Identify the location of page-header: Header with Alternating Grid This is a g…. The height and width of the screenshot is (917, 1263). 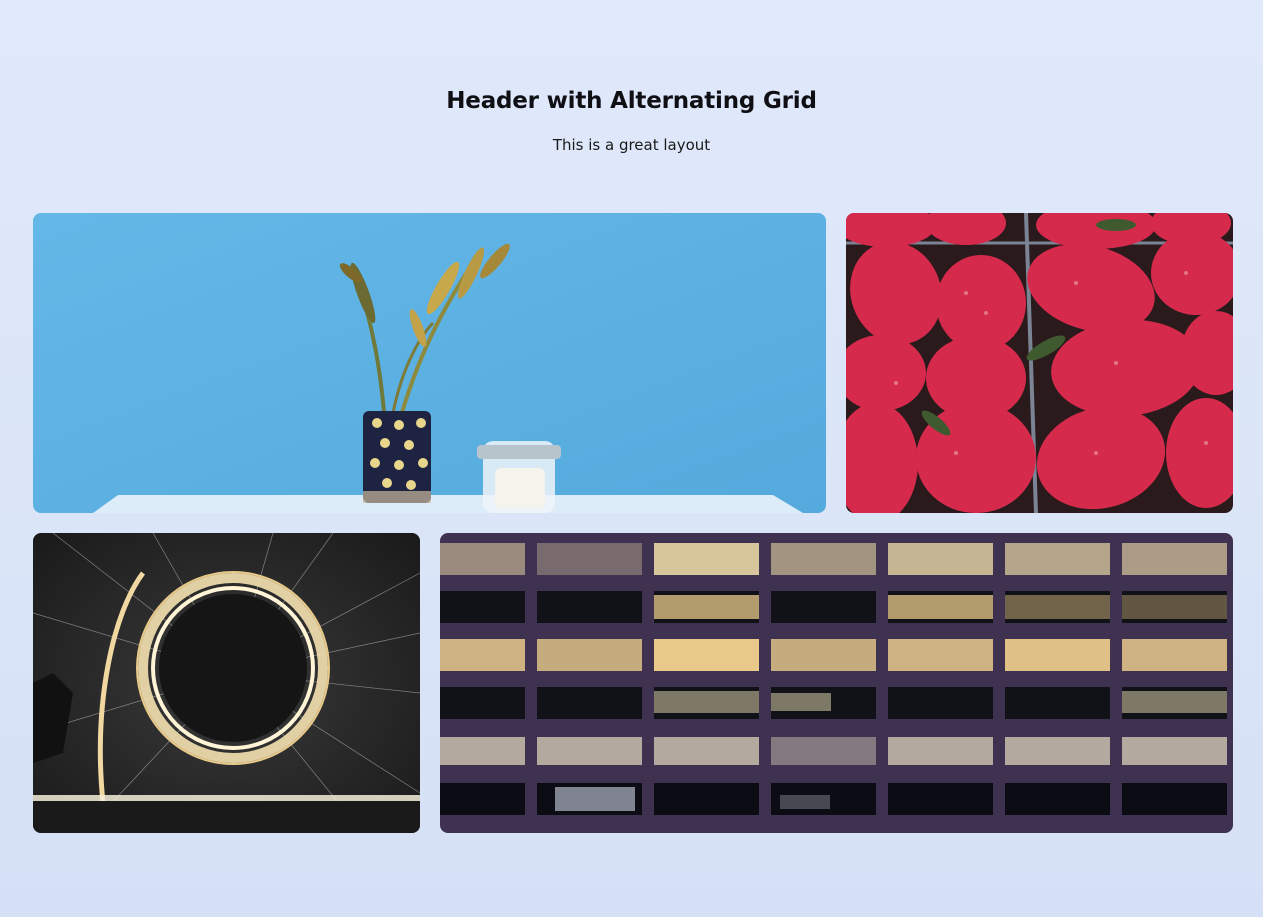
(631, 121).